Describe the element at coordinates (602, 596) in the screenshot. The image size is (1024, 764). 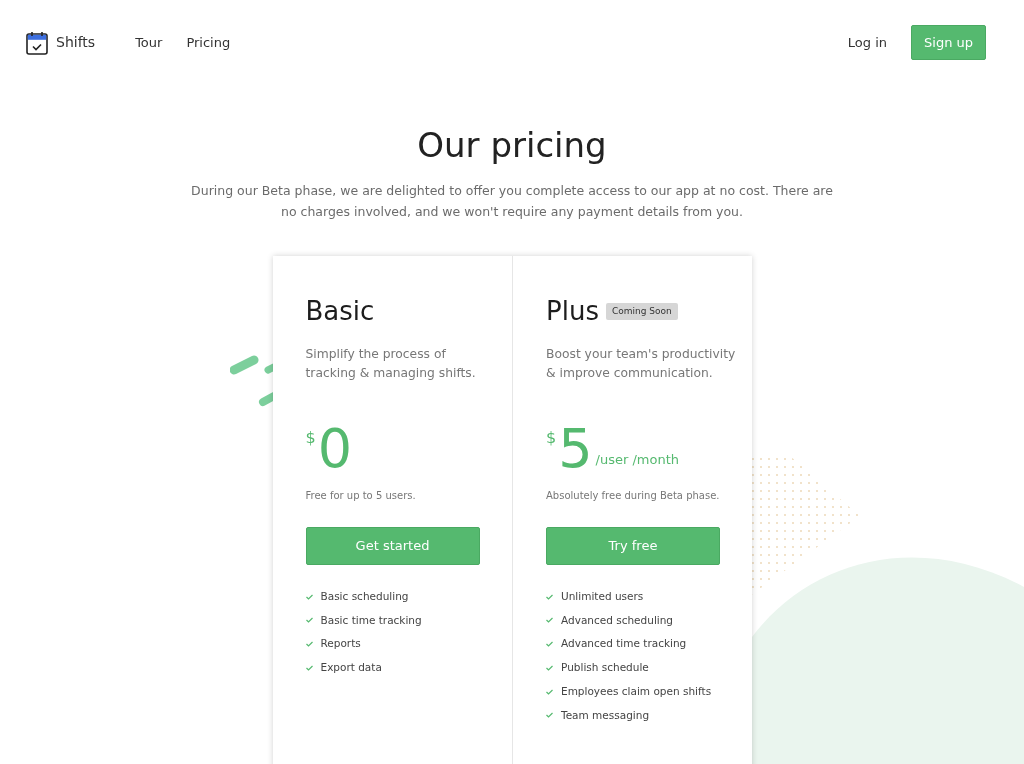
I see `feature-item: Unlimited users` at that location.